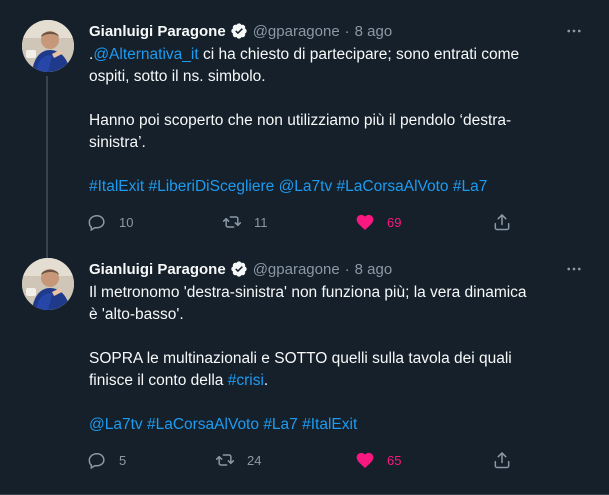 The image size is (609, 495). Describe the element at coordinates (394, 460) in the screenshot. I see `like-count: 65` at that location.